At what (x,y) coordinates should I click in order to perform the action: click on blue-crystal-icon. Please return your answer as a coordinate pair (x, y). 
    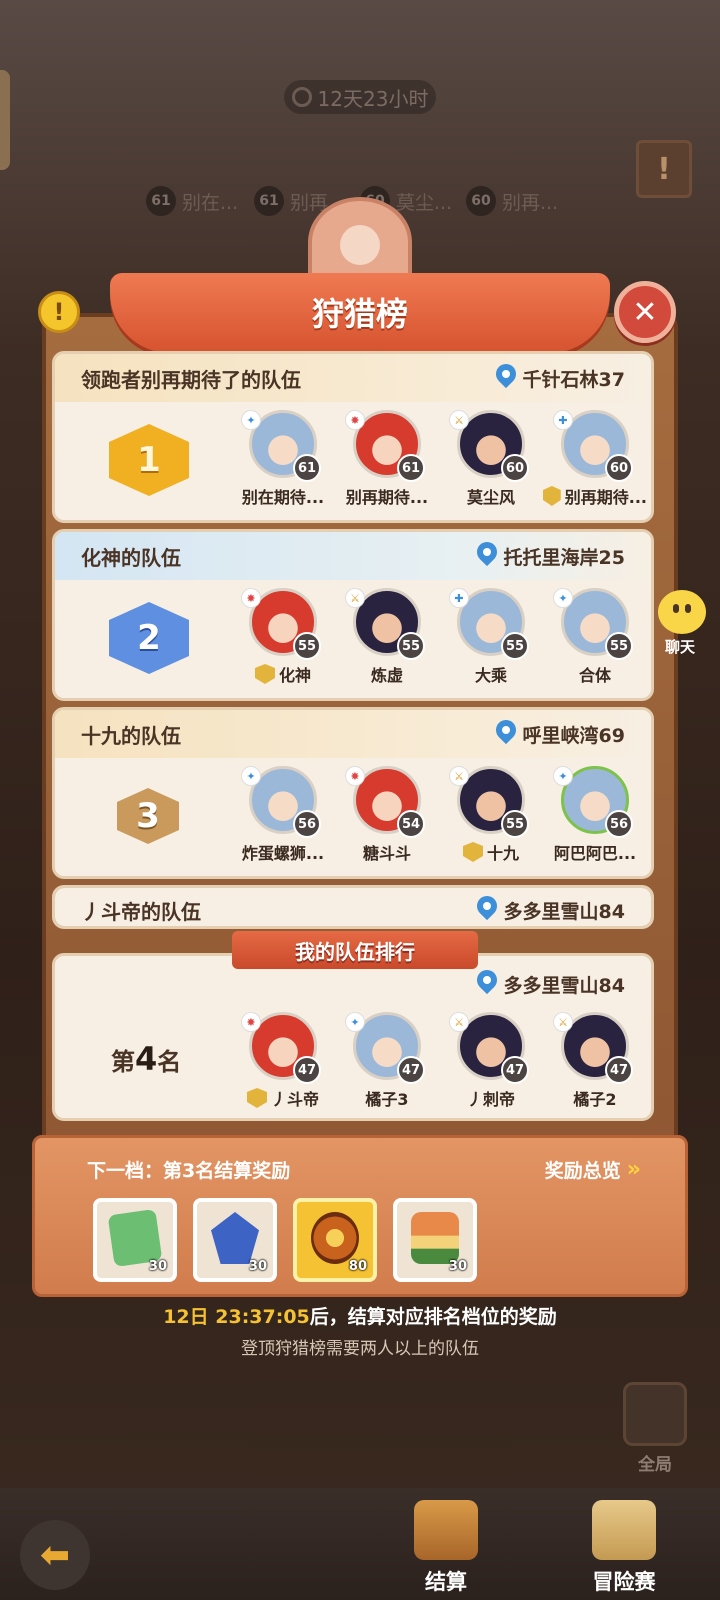
    Looking at the image, I should click on (235, 1238).